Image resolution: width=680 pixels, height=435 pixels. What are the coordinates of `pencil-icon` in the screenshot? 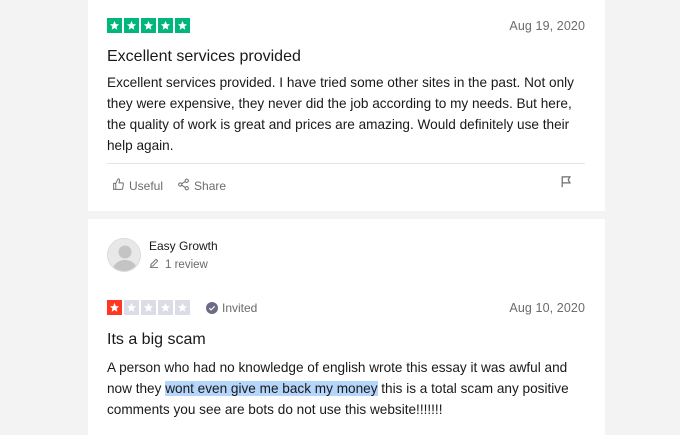 It's located at (154, 264).